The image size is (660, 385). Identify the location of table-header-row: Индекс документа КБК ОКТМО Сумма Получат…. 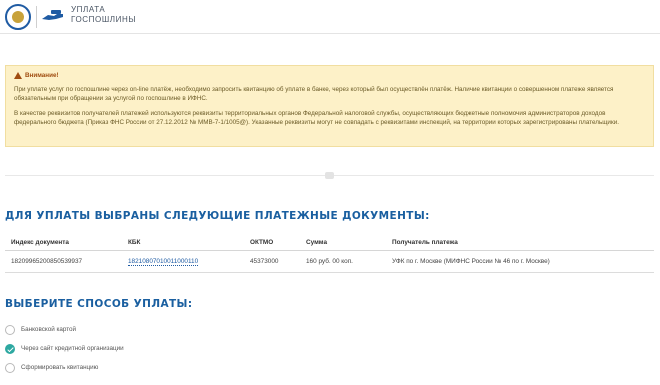
(329, 242).